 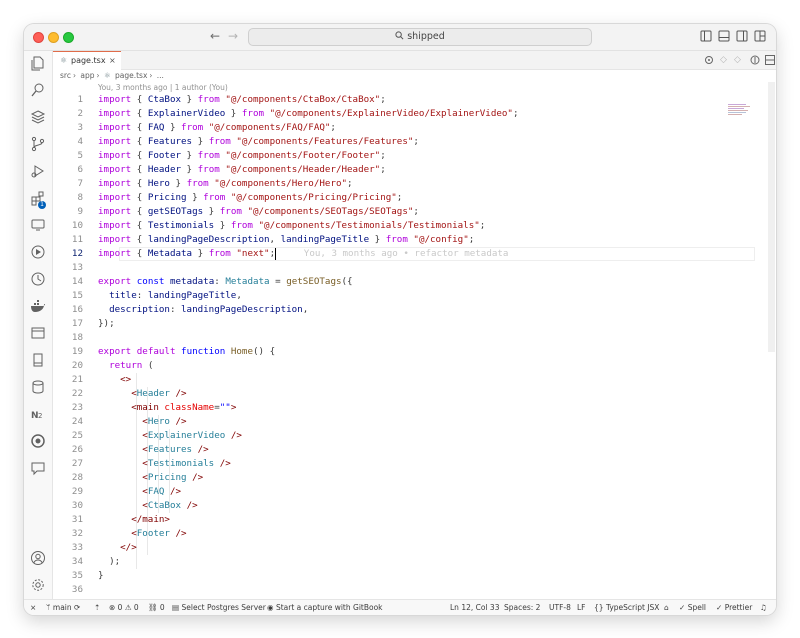 I want to click on close-window-button, so click(x=38, y=37).